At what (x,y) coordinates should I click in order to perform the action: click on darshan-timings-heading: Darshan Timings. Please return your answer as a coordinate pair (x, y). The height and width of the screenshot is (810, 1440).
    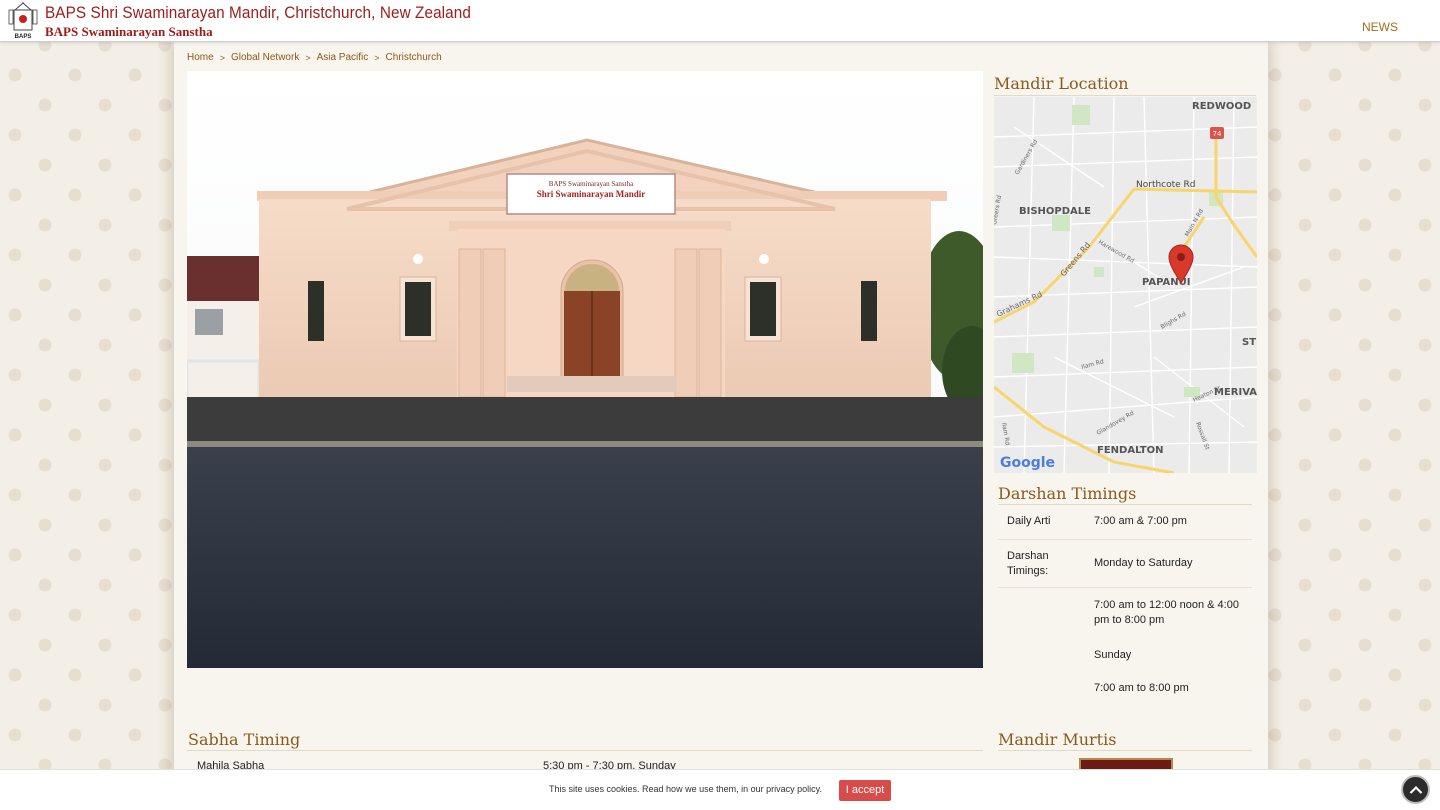
    Looking at the image, I should click on (1067, 493).